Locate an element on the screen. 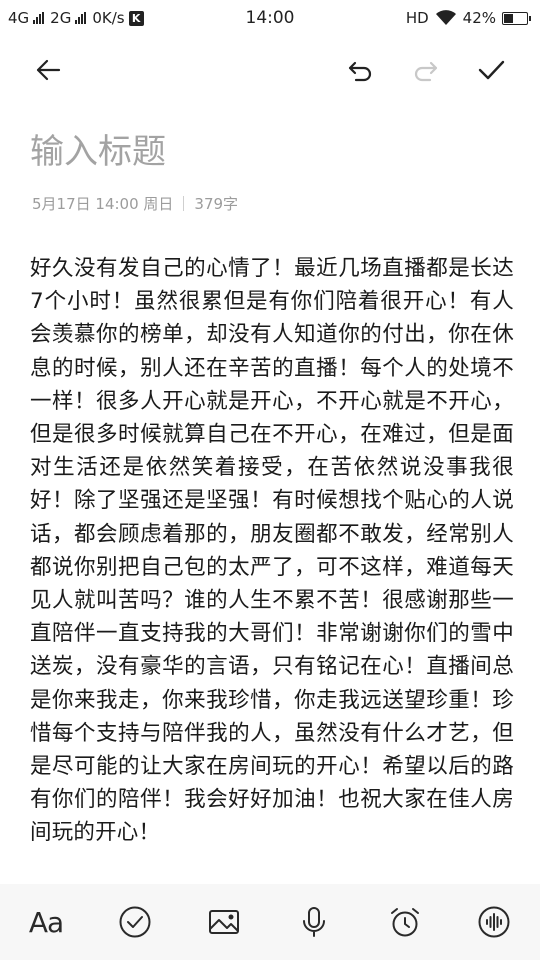 The height and width of the screenshot is (960, 540). voice-input-button is located at coordinates (314, 922).